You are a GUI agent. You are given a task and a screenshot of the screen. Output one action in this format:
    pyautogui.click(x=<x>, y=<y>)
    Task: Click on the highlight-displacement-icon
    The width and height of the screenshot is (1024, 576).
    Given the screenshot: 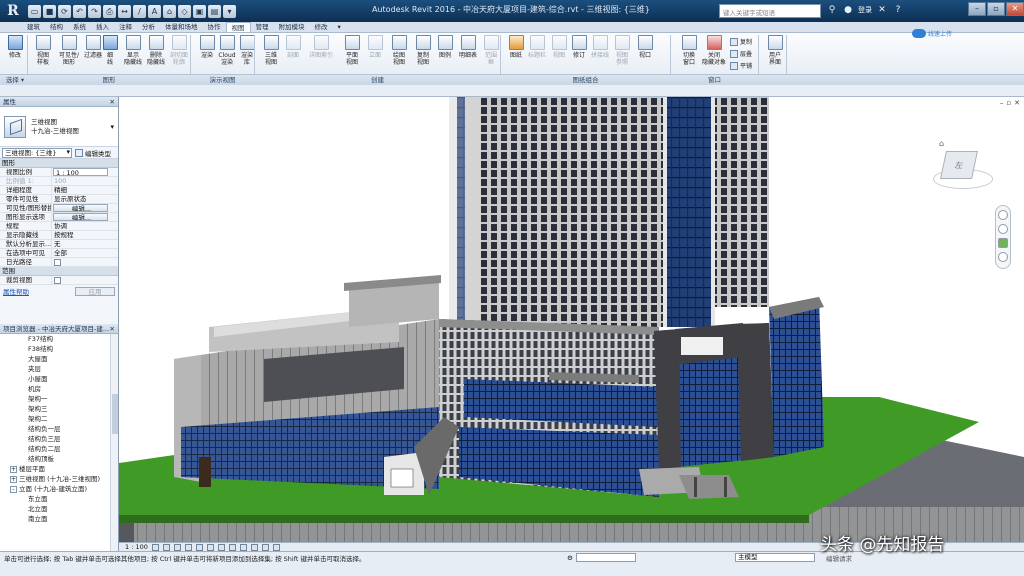 What is the action you would take?
    pyautogui.click(x=276, y=547)
    